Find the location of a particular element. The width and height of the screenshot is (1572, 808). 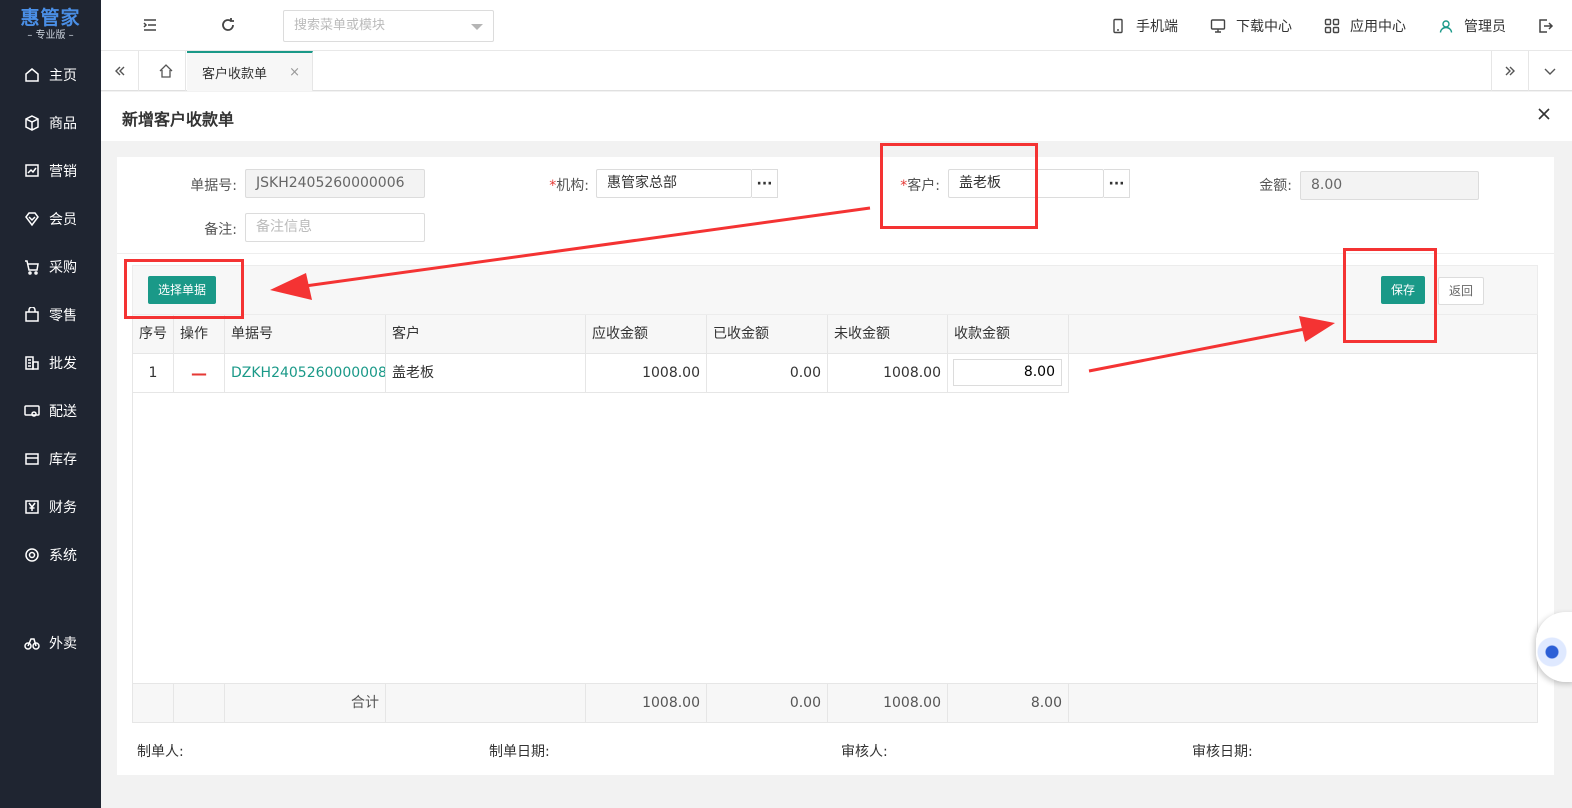

app-center-label: 应用中心 is located at coordinates (1378, 26).